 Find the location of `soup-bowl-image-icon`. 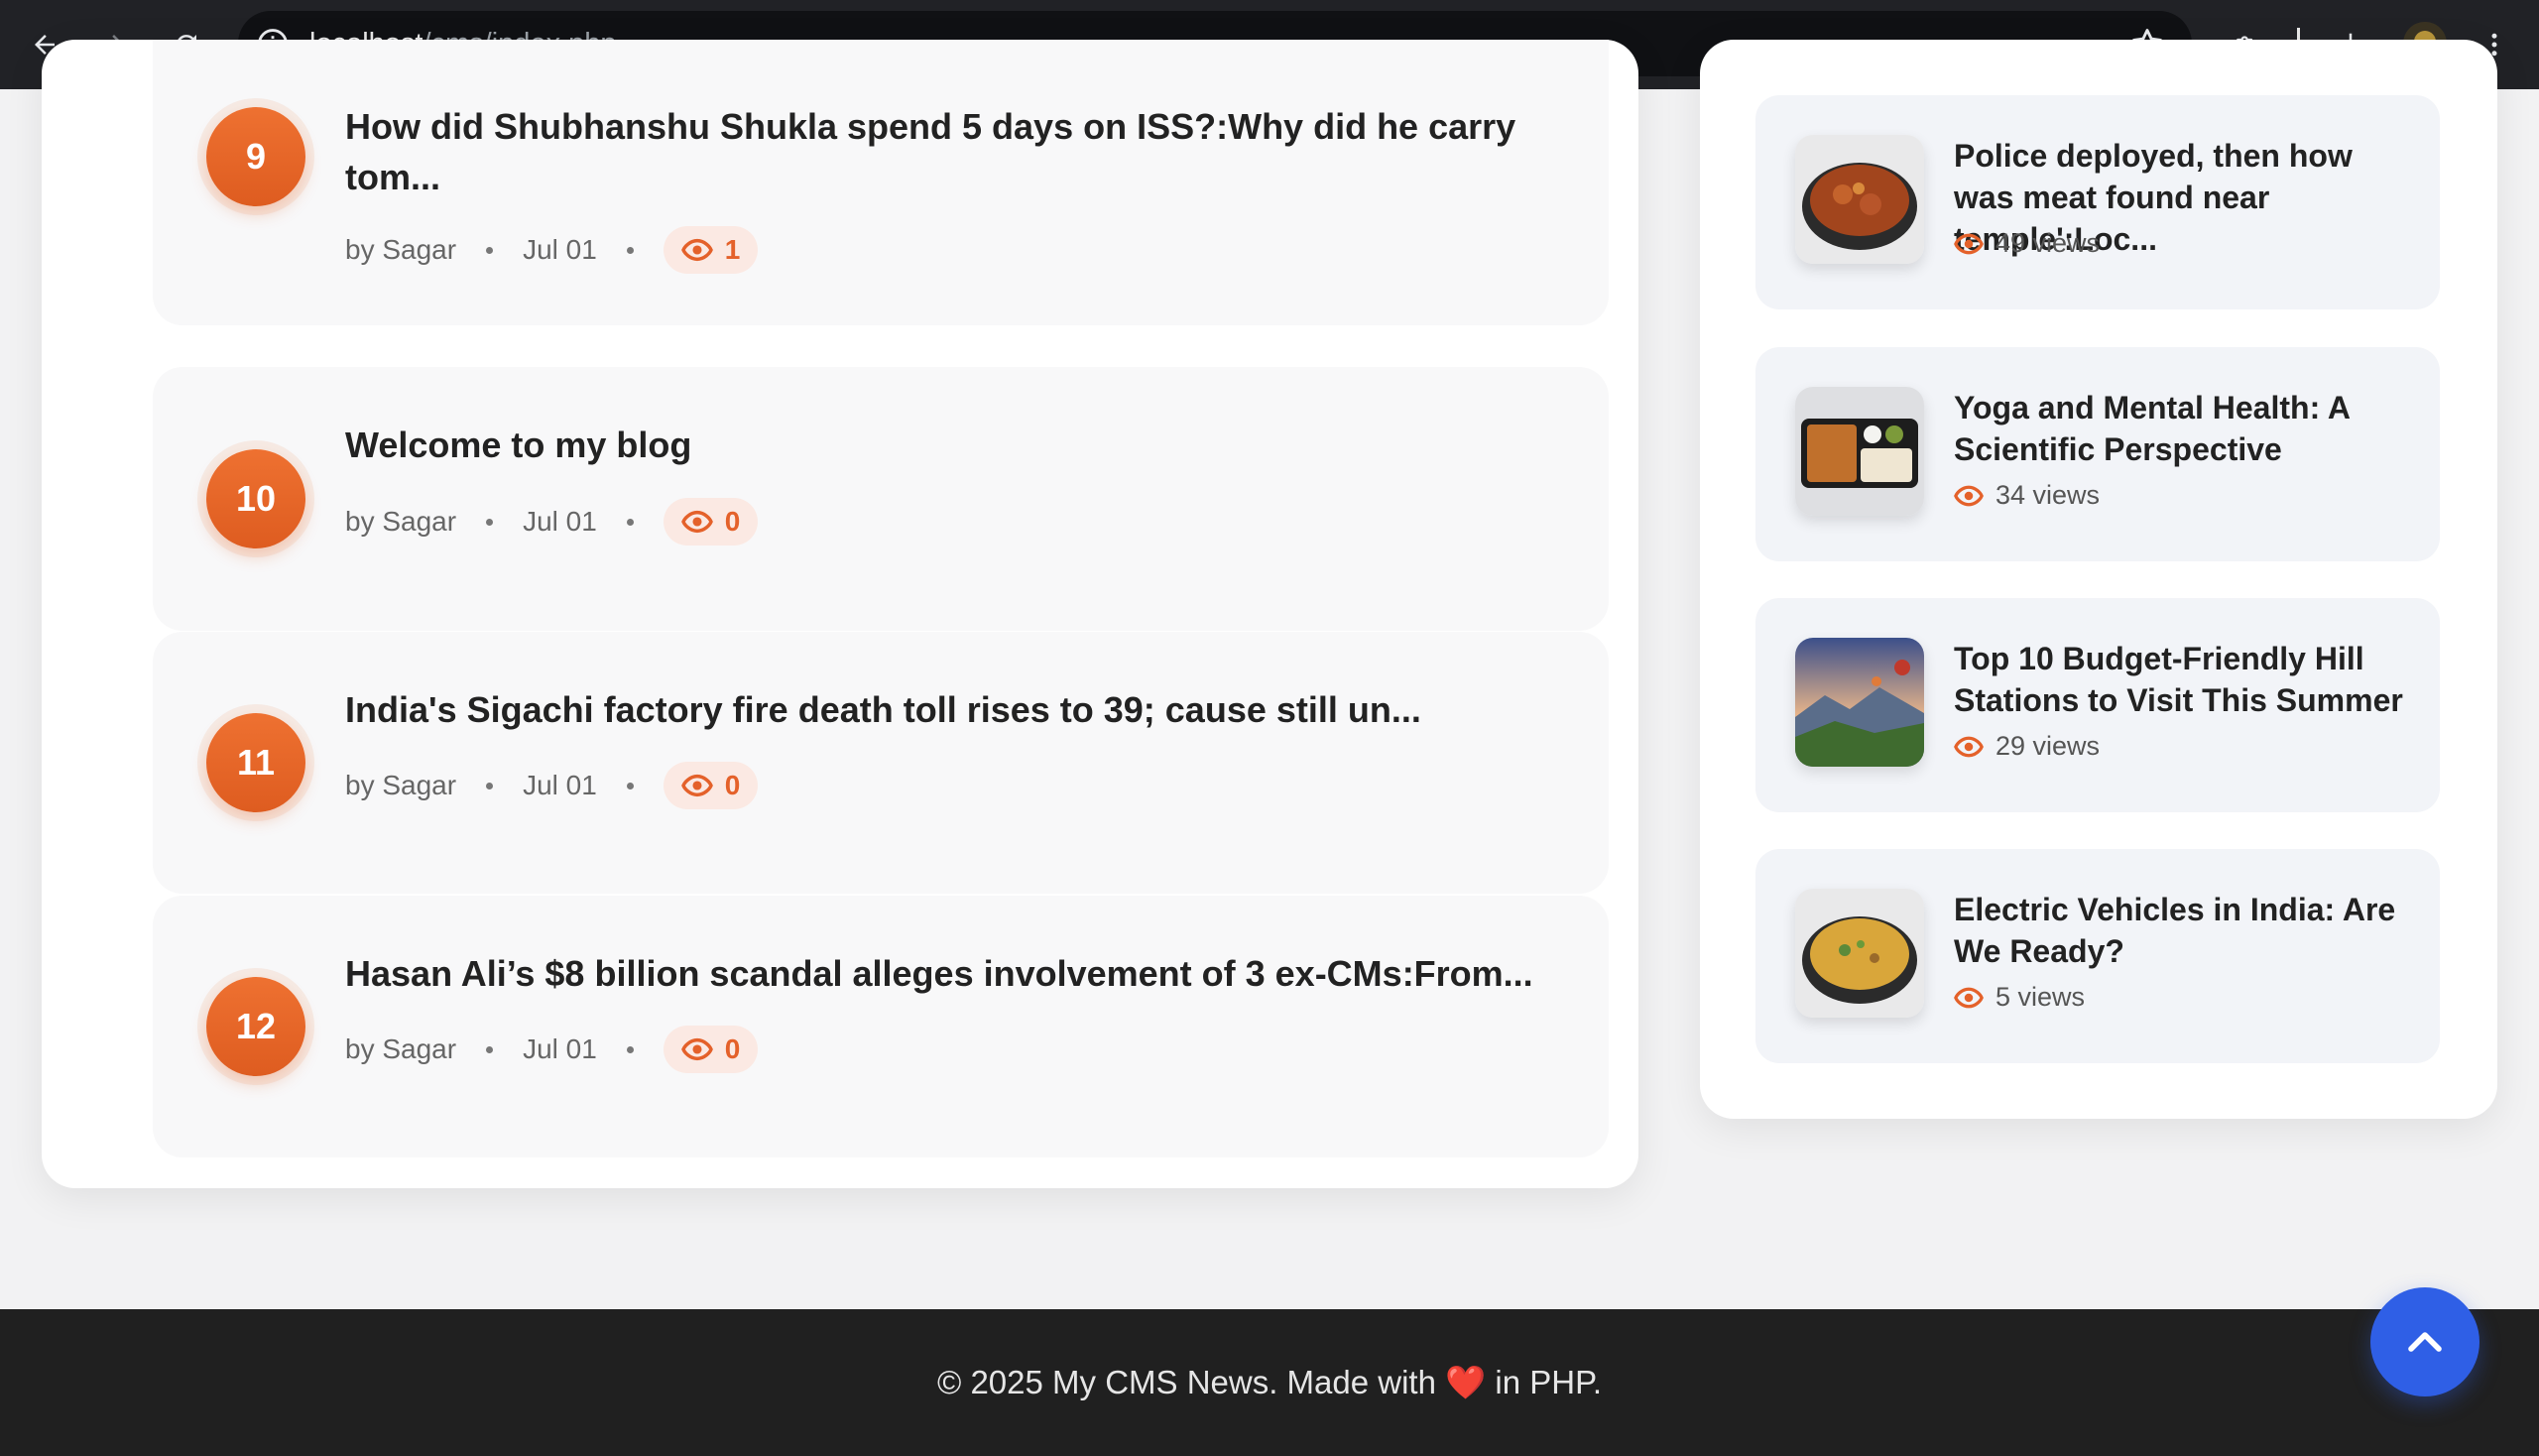

soup-bowl-image-icon is located at coordinates (1860, 953).